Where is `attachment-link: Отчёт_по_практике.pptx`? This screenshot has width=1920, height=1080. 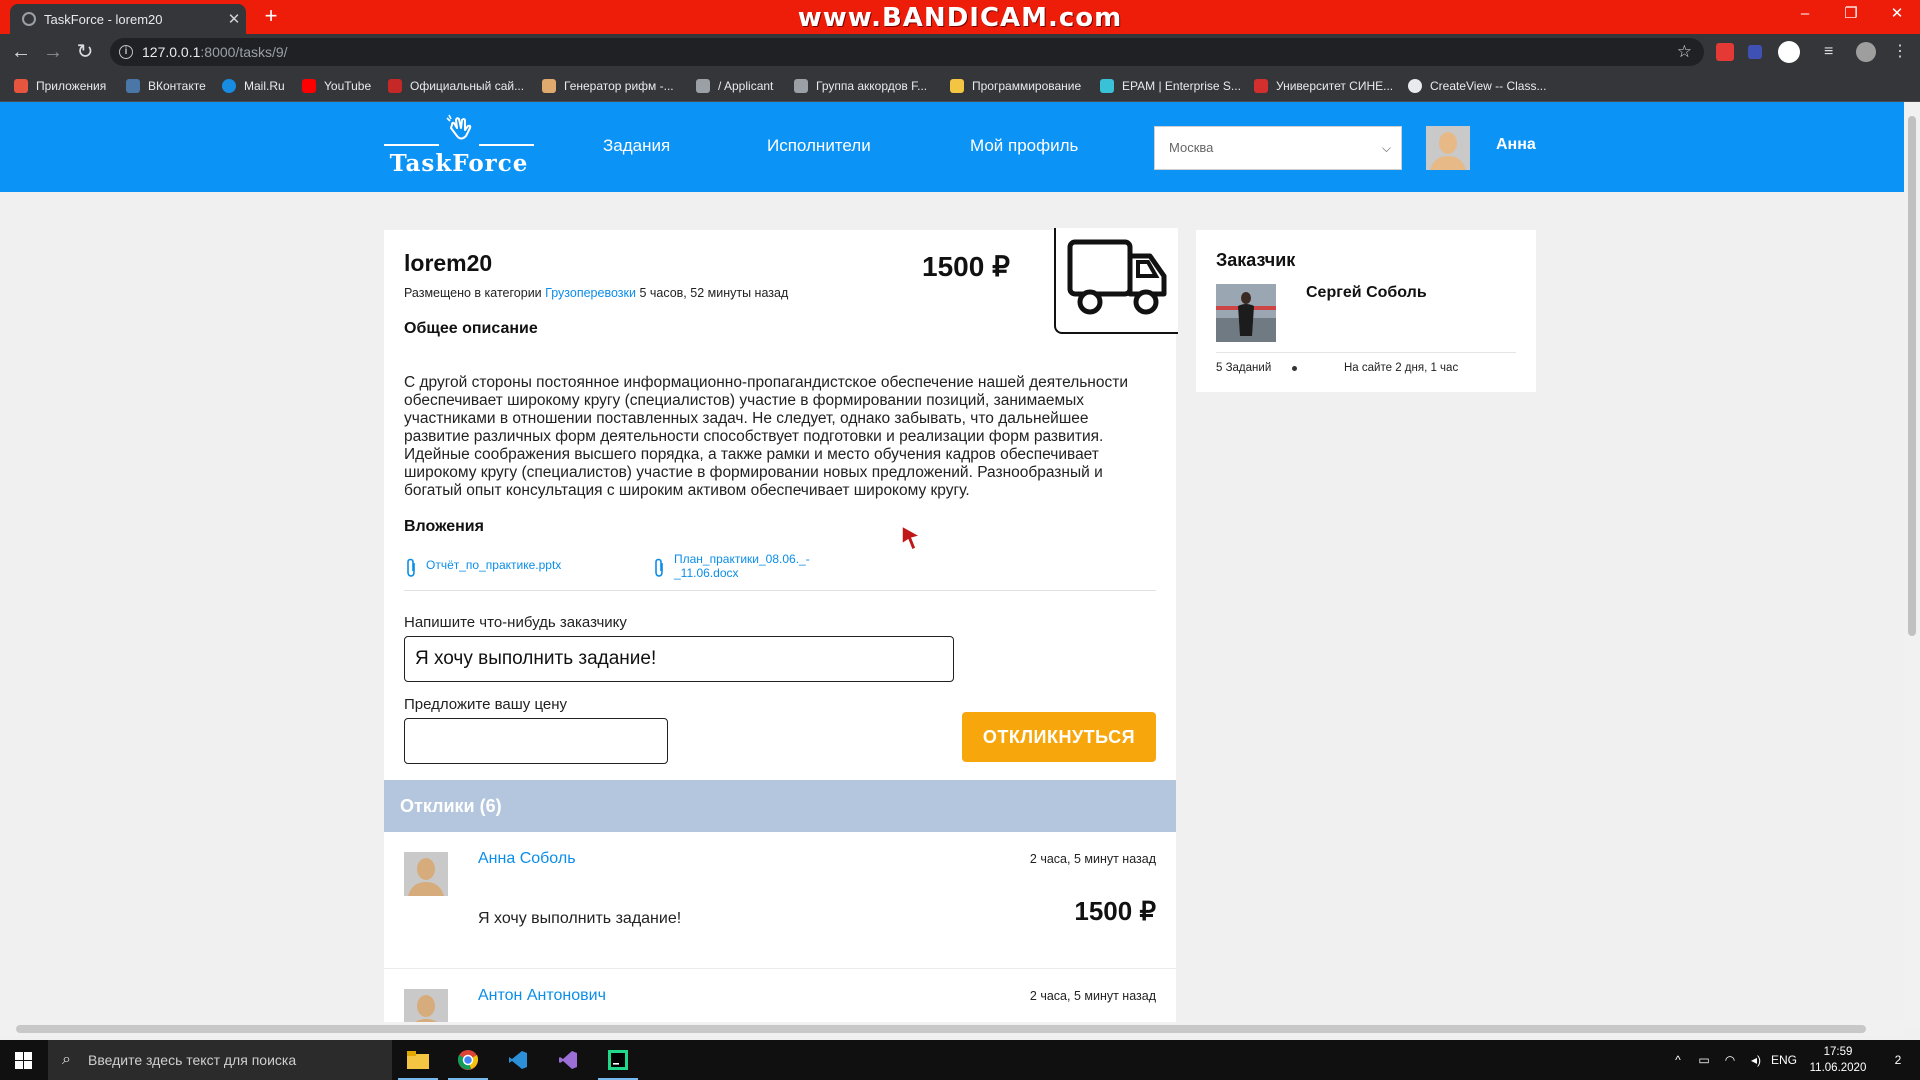 attachment-link: Отчёт_по_практике.pptx is located at coordinates (482, 568).